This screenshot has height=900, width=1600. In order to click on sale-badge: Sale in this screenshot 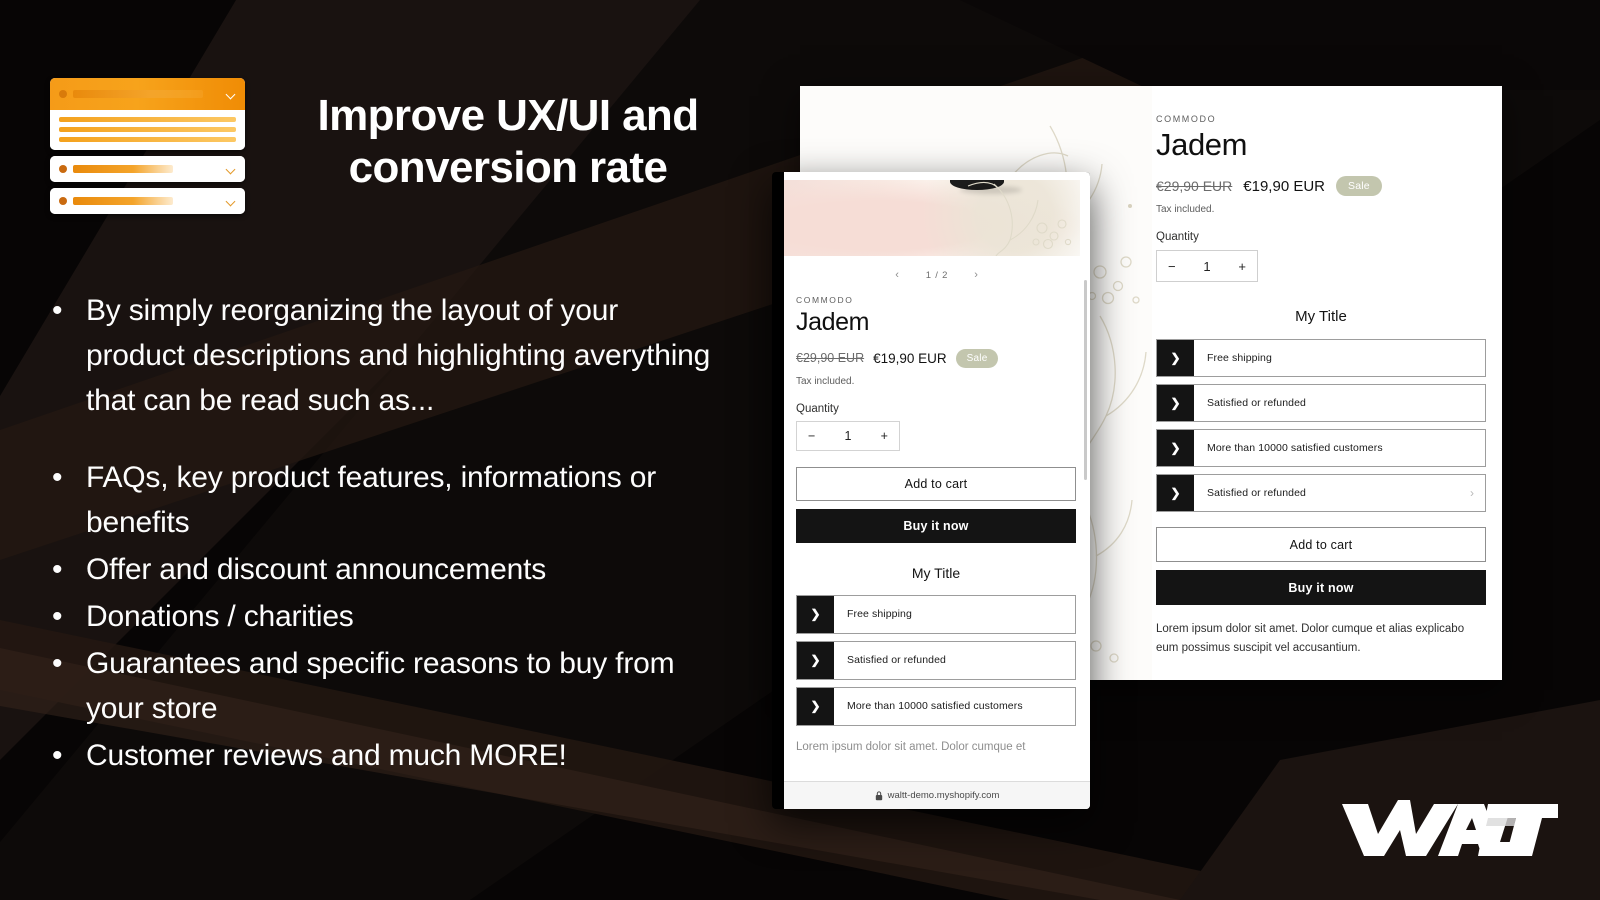, I will do `click(1359, 186)`.